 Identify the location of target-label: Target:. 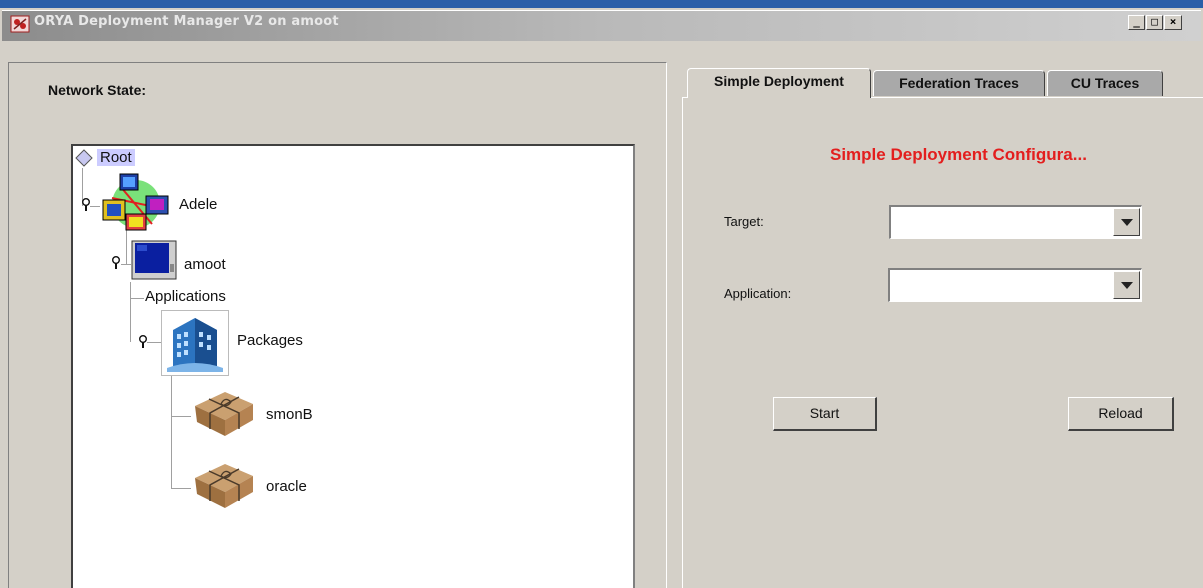
(744, 221).